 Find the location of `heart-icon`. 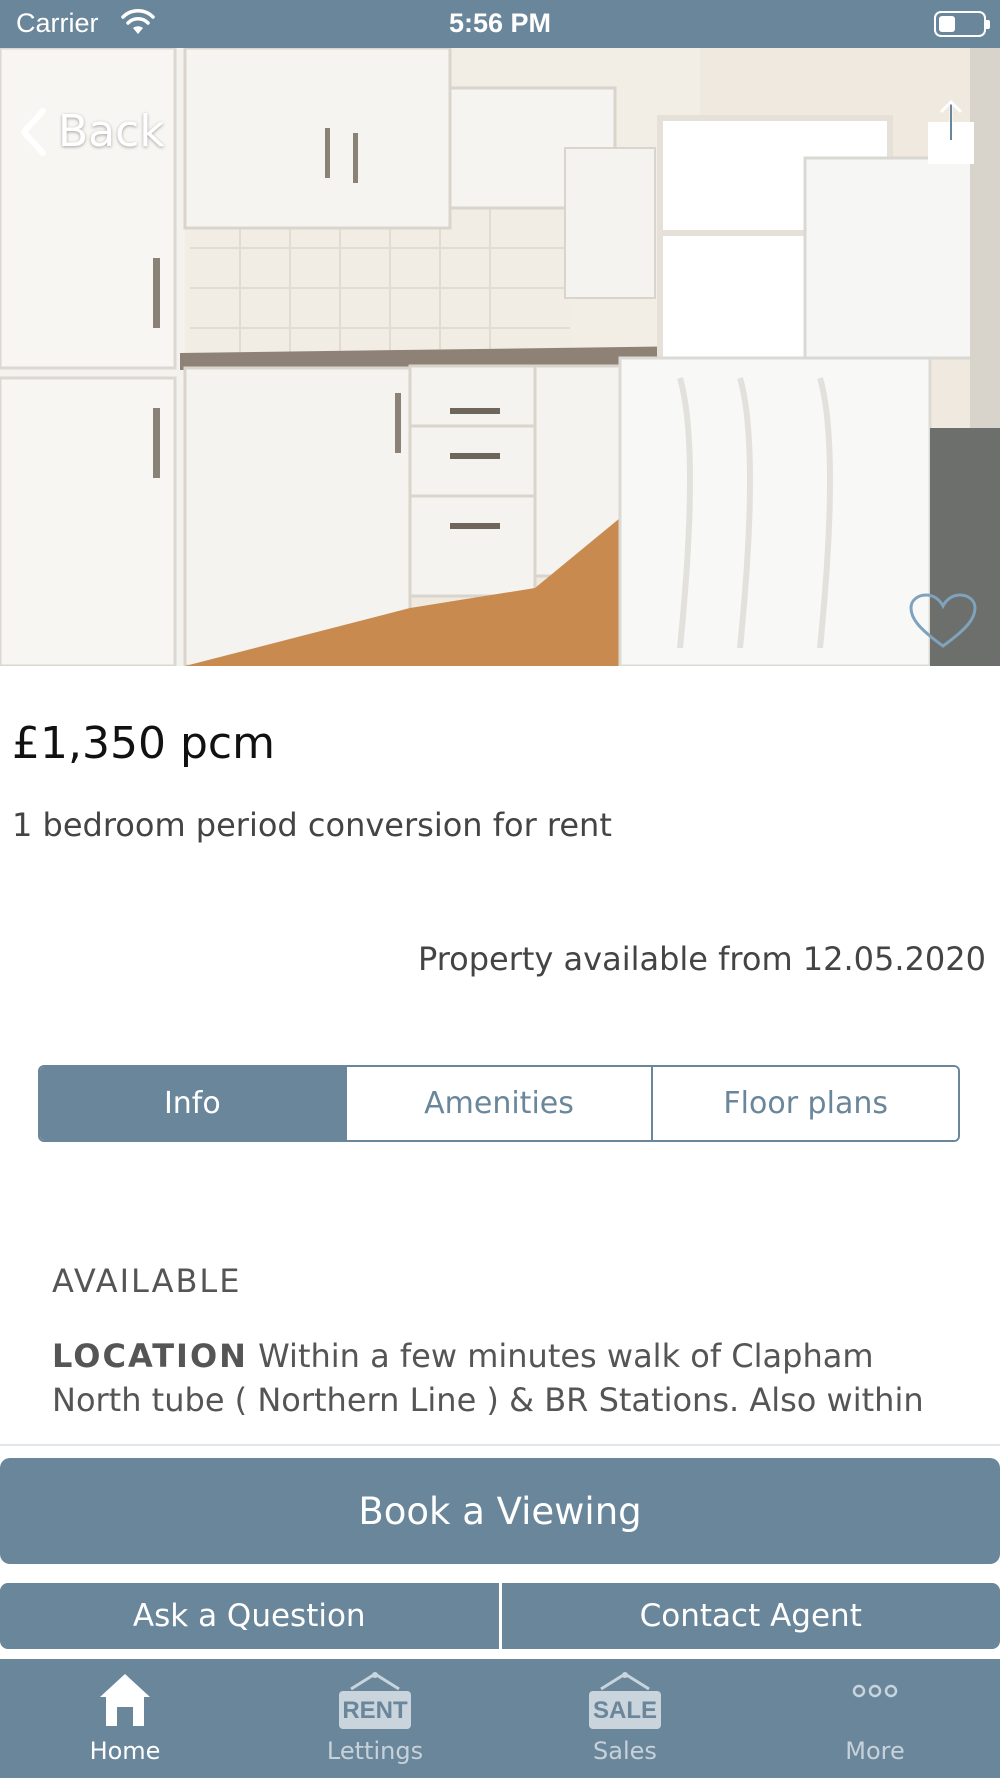

heart-icon is located at coordinates (943, 621).